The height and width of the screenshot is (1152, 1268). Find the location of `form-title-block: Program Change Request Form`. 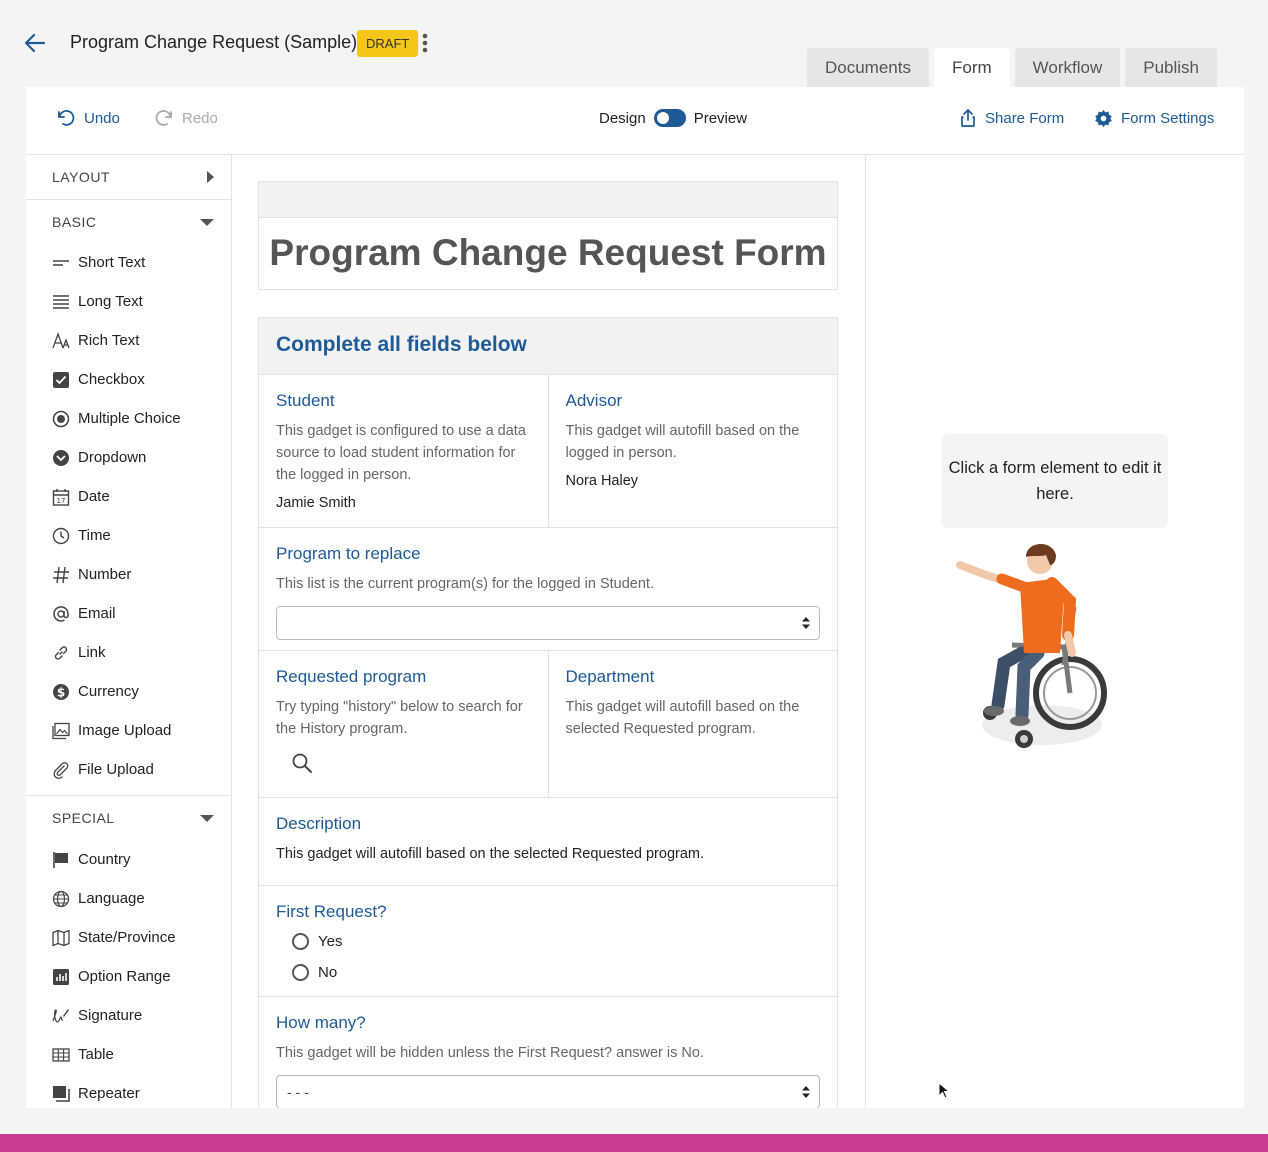

form-title-block: Program Change Request Form is located at coordinates (548, 235).